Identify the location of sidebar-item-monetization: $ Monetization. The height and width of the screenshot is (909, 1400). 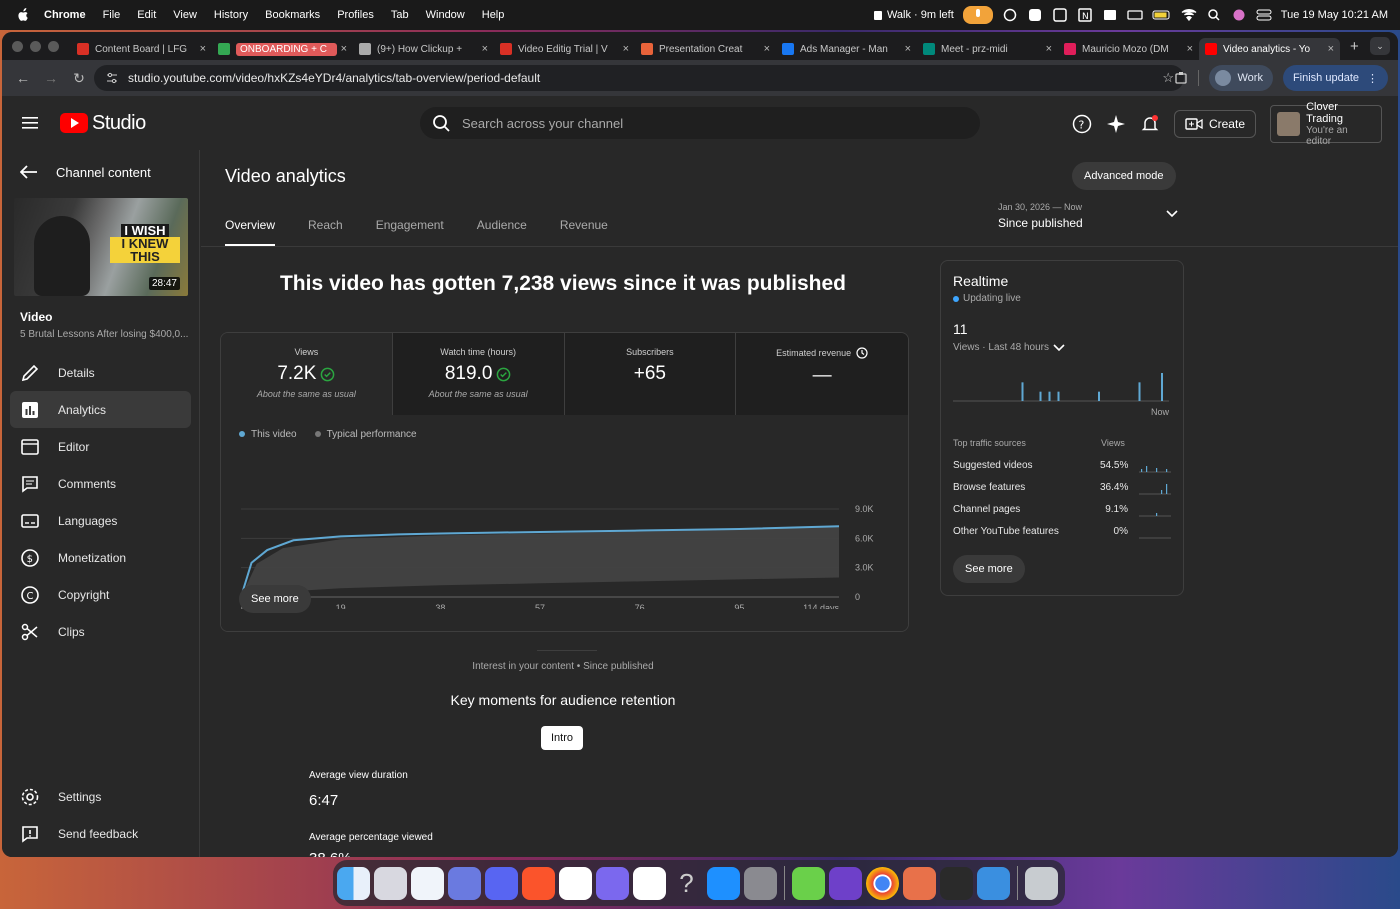
(100, 557).